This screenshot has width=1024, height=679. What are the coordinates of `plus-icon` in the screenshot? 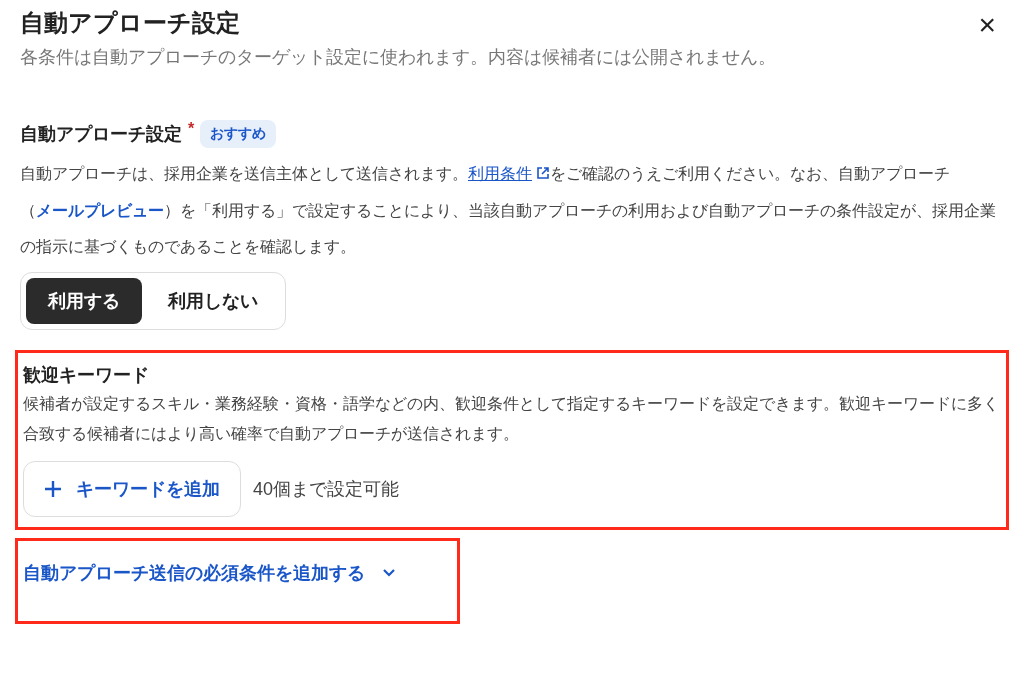 It's located at (53, 488).